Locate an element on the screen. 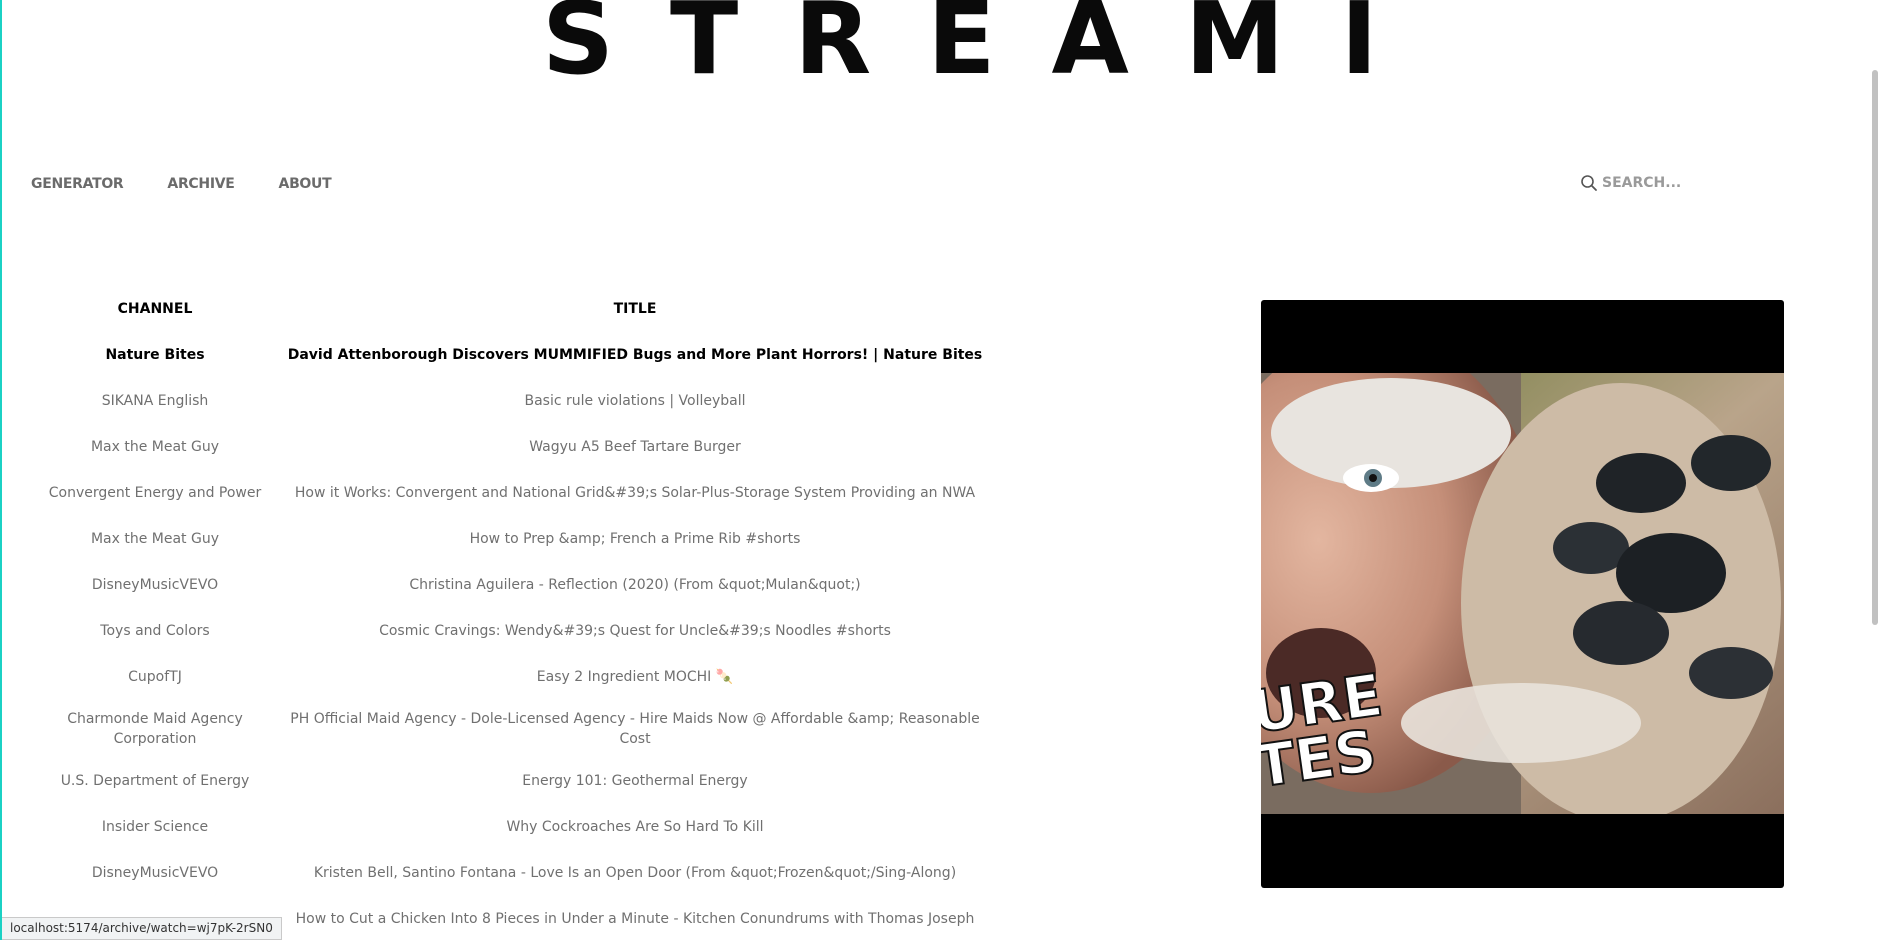 Image resolution: width=1880 pixels, height=940 pixels. search-icon is located at coordinates (1589, 183).